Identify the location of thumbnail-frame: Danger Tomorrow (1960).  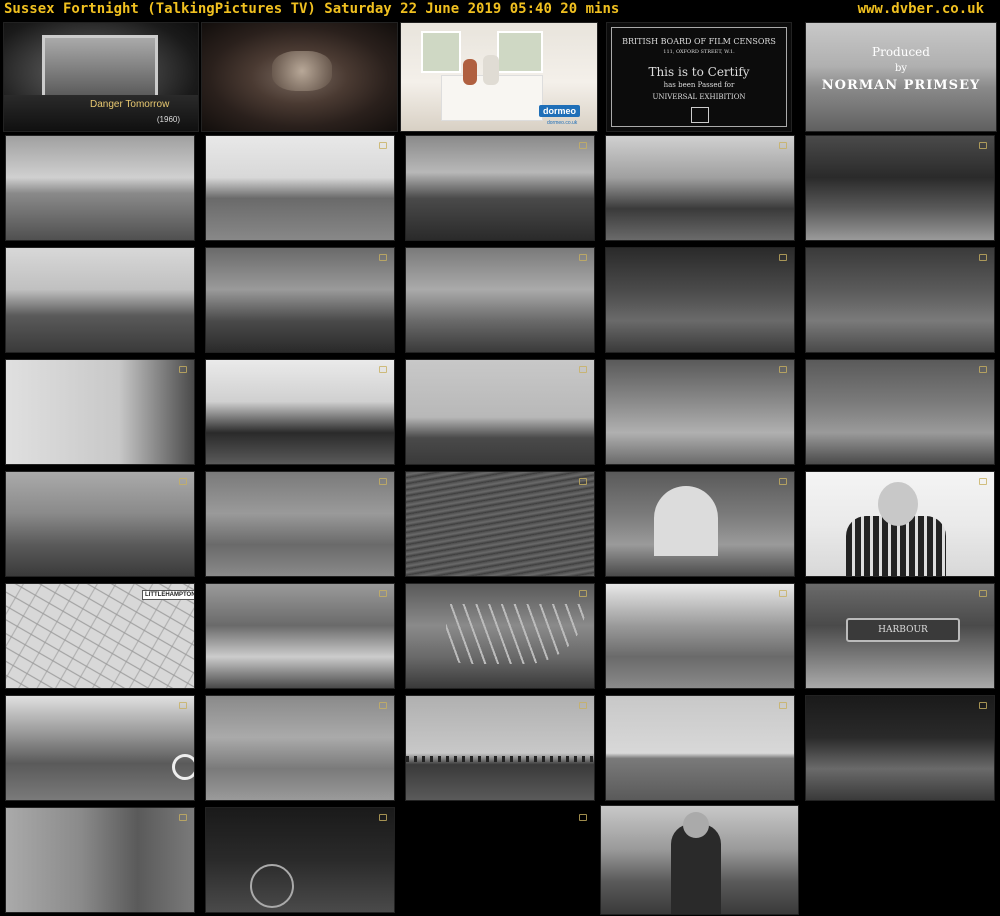
(101, 77).